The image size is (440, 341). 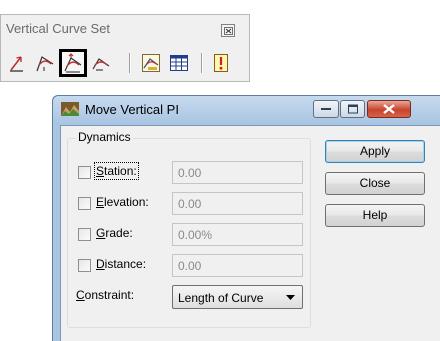 I want to click on delete-vertical-pi-icon, so click(x=101, y=64).